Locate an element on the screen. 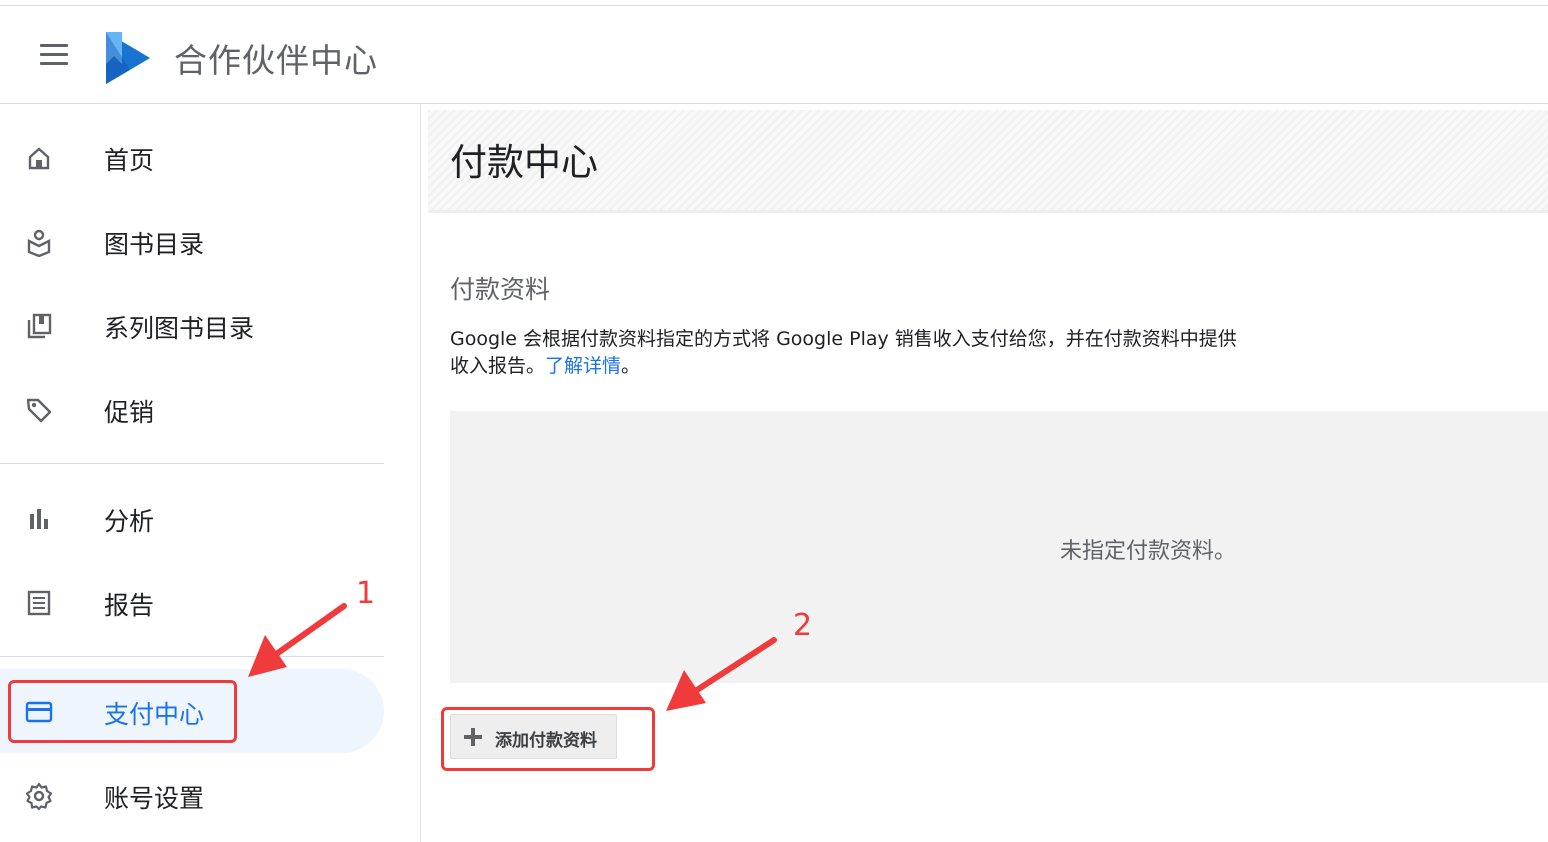 This screenshot has height=842, width=1548. learn-more-link: 了解详情 is located at coordinates (583, 366).